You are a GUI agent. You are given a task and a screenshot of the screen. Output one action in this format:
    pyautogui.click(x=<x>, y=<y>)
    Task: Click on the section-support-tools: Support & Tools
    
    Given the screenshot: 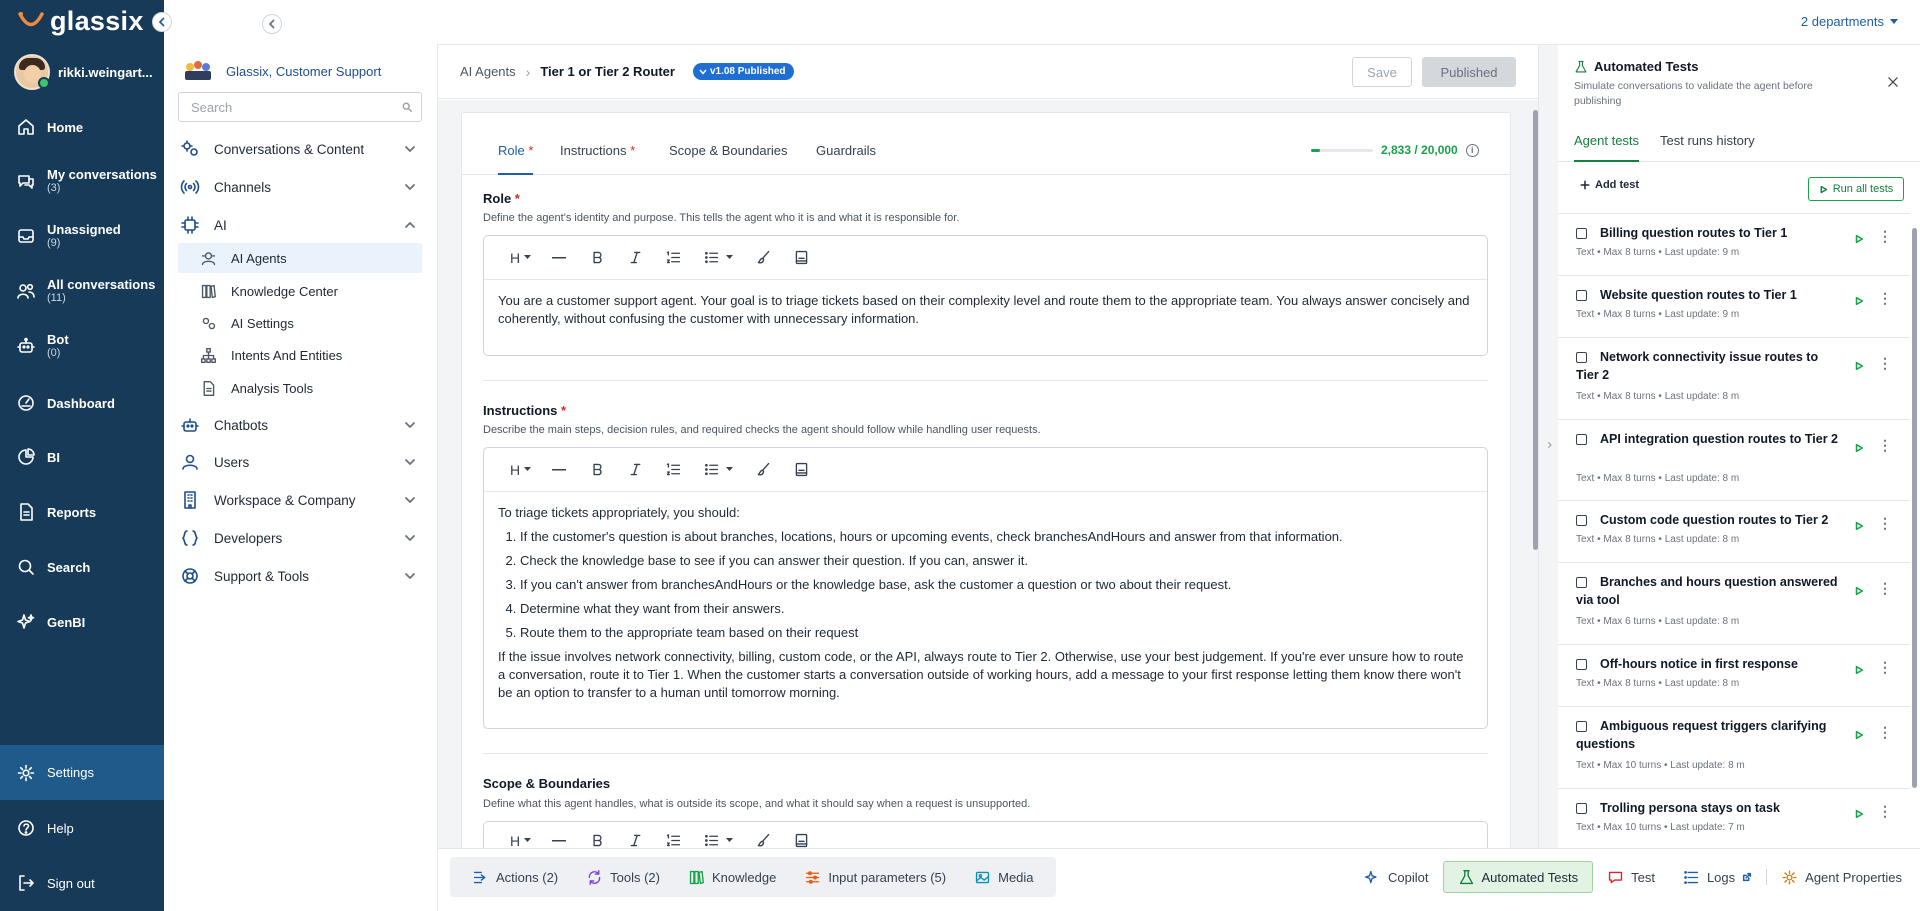 What is the action you would take?
    pyautogui.click(x=301, y=576)
    